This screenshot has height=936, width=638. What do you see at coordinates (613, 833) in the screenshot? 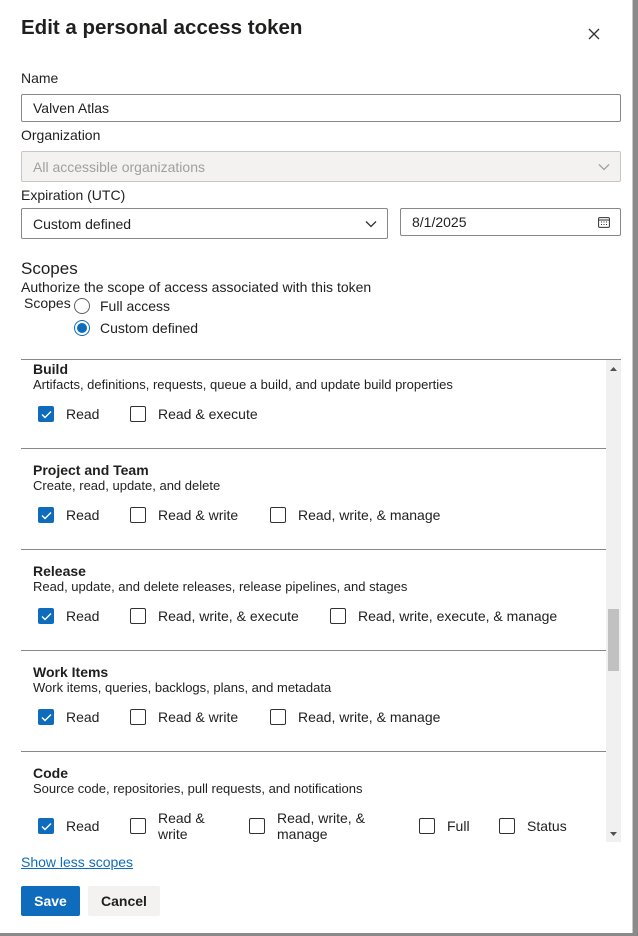
I see `scroll-down-arrow-icon` at bounding box center [613, 833].